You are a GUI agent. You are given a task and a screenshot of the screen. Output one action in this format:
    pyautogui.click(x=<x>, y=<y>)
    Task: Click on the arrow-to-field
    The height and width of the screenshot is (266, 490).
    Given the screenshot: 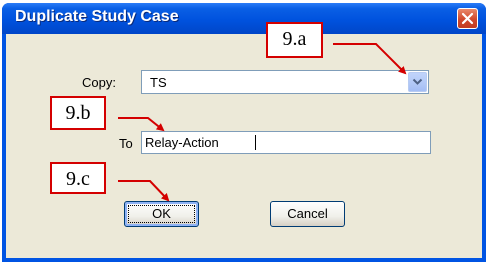 What is the action you would take?
    pyautogui.click(x=141, y=124)
    